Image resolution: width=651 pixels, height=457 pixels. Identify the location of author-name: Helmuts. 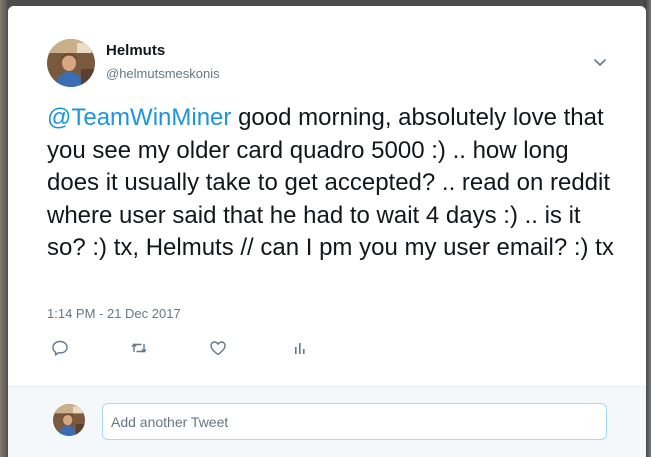
(135, 50).